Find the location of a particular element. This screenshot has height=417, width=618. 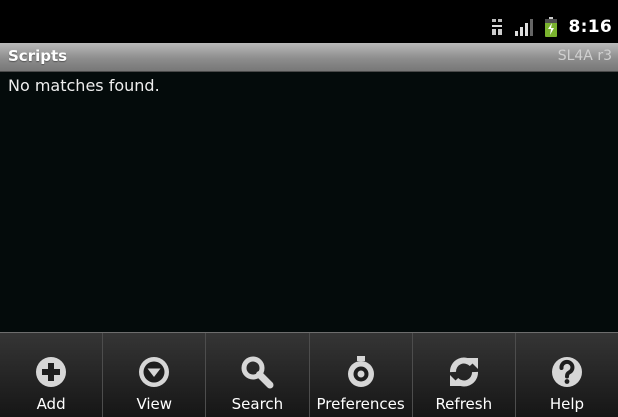

page-title: Scripts is located at coordinates (38, 56).